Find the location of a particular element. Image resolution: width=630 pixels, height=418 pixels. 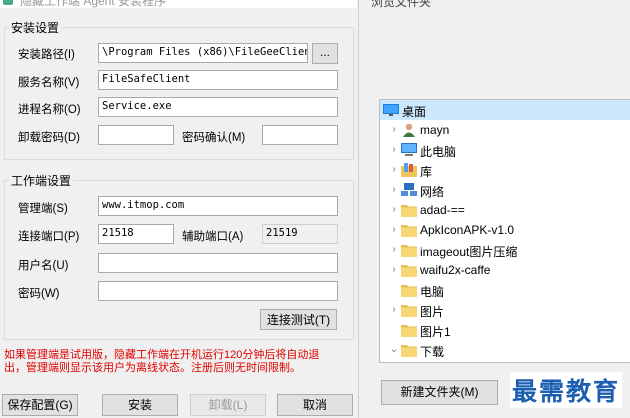

tree-item: 桌面 is located at coordinates (505, 110).